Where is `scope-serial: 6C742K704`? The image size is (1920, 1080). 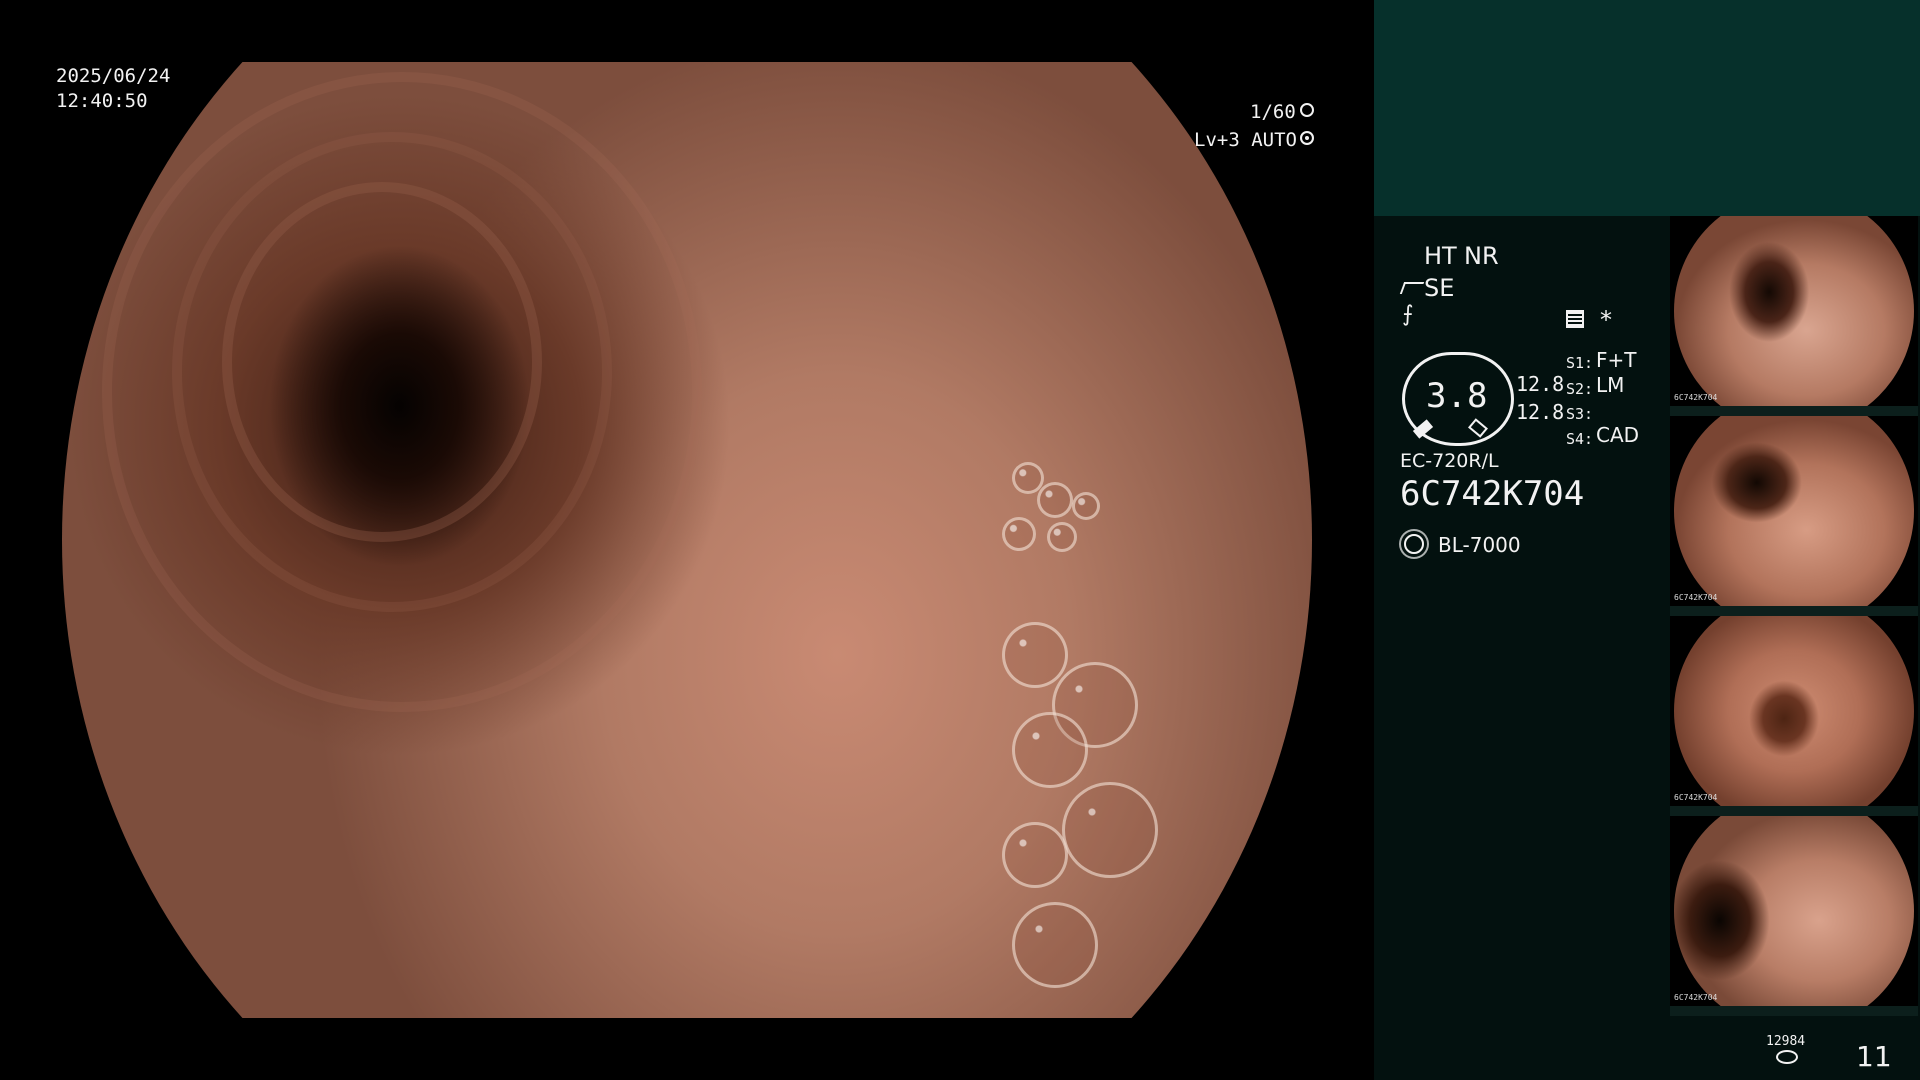
scope-serial: 6C742K704 is located at coordinates (1492, 494).